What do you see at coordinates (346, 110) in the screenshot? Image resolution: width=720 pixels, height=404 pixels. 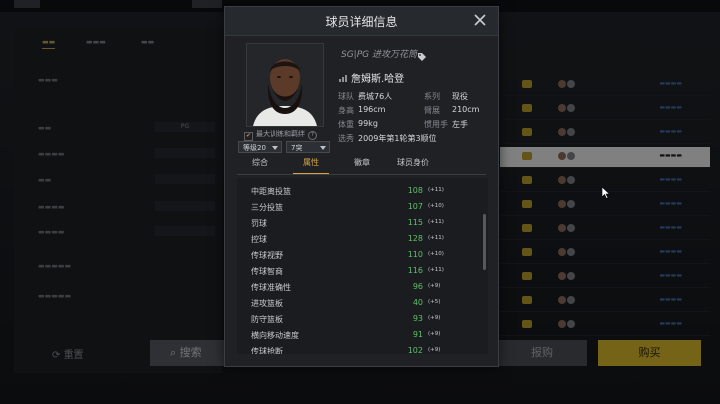 I see `info-label: 身高` at bounding box center [346, 110].